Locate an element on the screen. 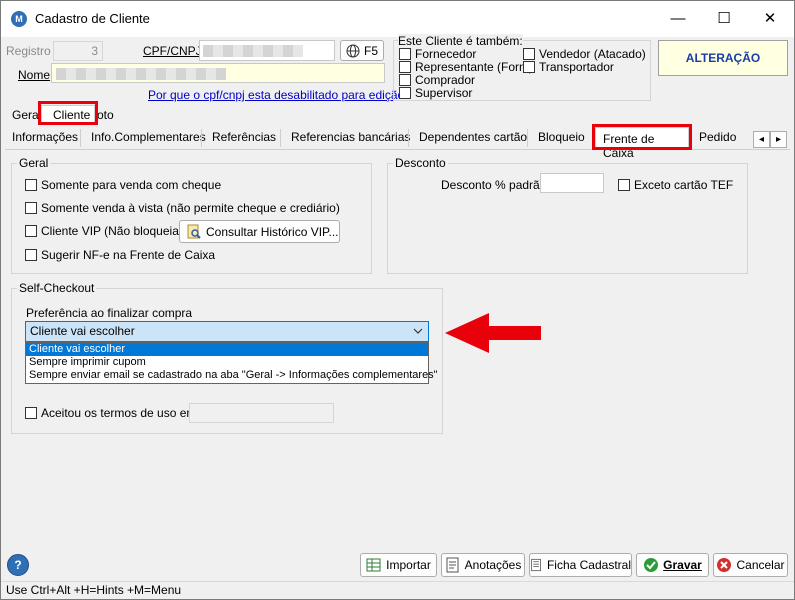 The image size is (795, 600). venda-cheque-checkbox: Somente para venda com cheque is located at coordinates (123, 185).